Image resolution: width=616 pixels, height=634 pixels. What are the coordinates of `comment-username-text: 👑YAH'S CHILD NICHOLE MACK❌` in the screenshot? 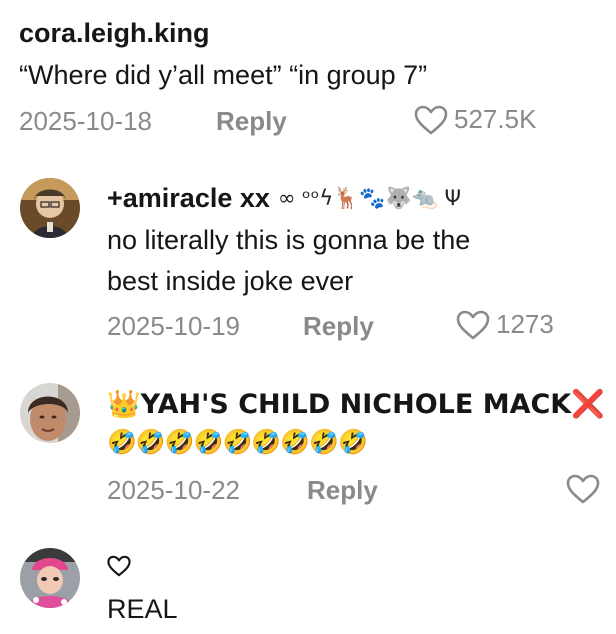 It's located at (356, 404).